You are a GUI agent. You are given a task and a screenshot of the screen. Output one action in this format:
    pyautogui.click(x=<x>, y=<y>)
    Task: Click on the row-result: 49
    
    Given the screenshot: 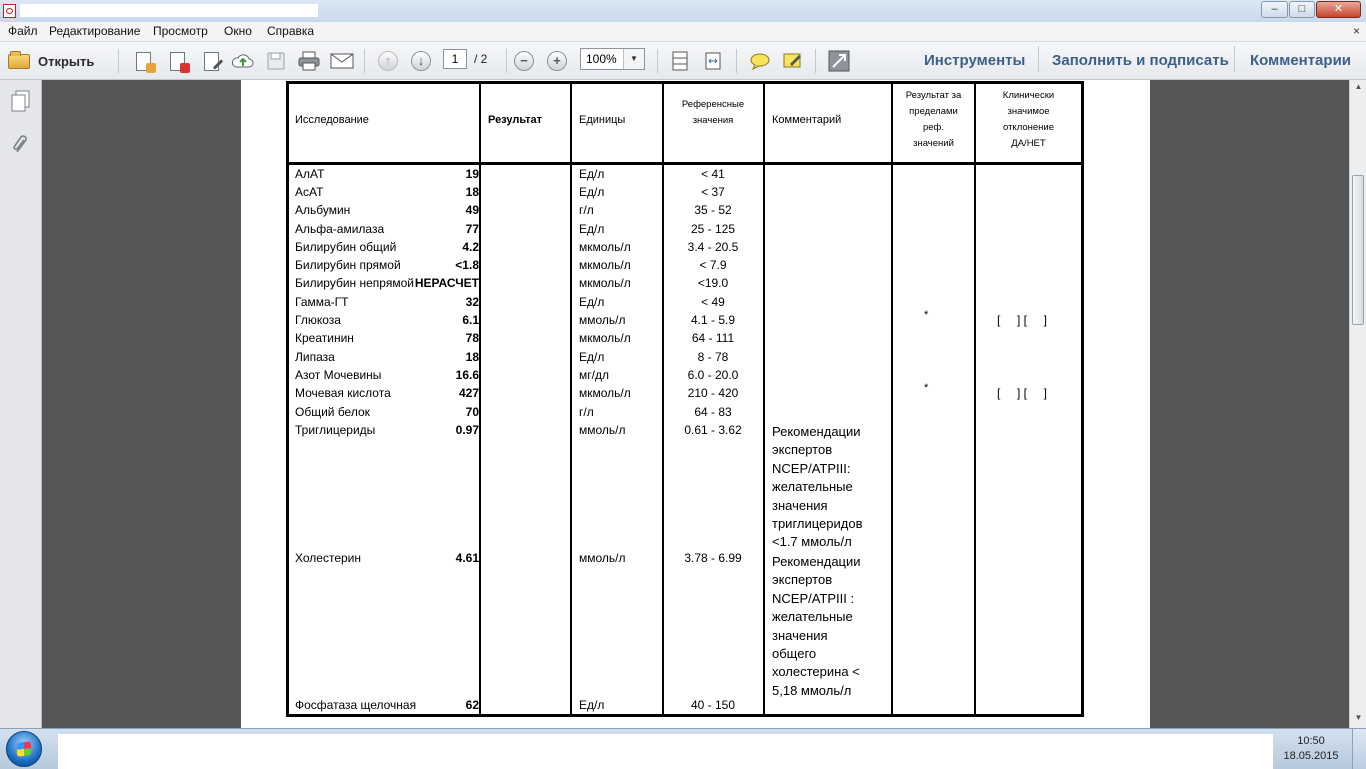 What is the action you would take?
    pyautogui.click(x=472, y=210)
    